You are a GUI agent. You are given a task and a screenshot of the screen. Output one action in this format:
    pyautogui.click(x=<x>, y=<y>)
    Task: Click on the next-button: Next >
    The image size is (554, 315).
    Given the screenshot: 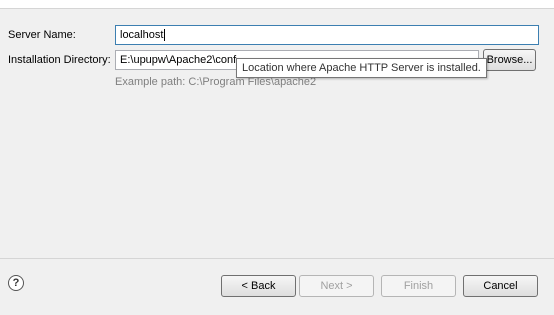 What is the action you would take?
    pyautogui.click(x=336, y=286)
    